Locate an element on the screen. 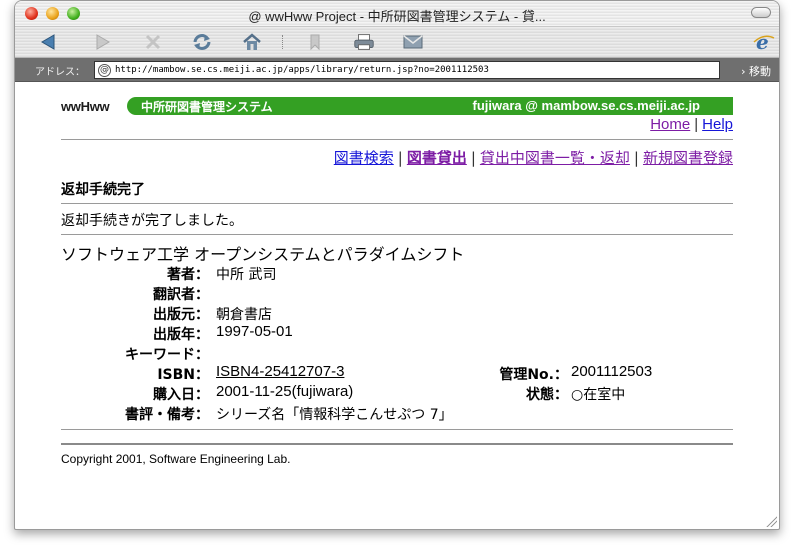 The width and height of the screenshot is (793, 546). notes-value: シリーズ名「情報科学こんせぷつ 7」 is located at coordinates (334, 415).